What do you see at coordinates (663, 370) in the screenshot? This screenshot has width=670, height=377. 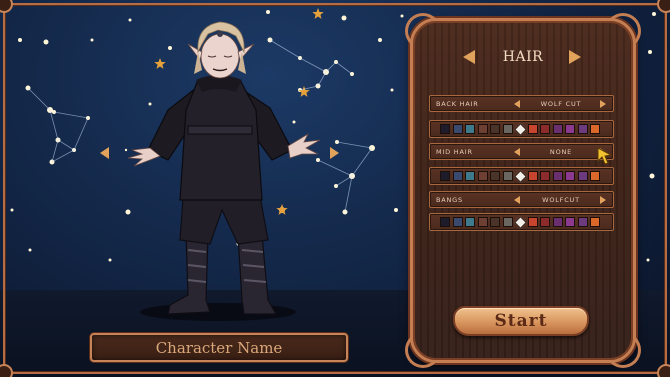 I see `frame-corner-ornament` at bounding box center [663, 370].